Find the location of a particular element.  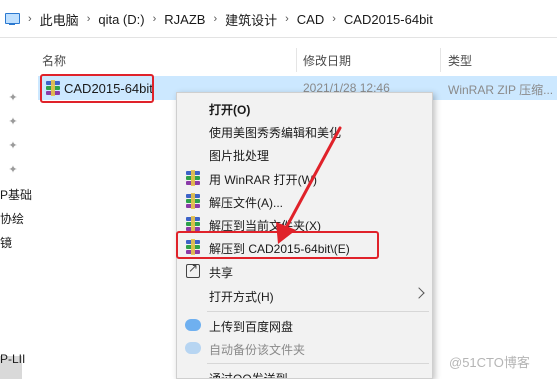

share-icon is located at coordinates (193, 269).